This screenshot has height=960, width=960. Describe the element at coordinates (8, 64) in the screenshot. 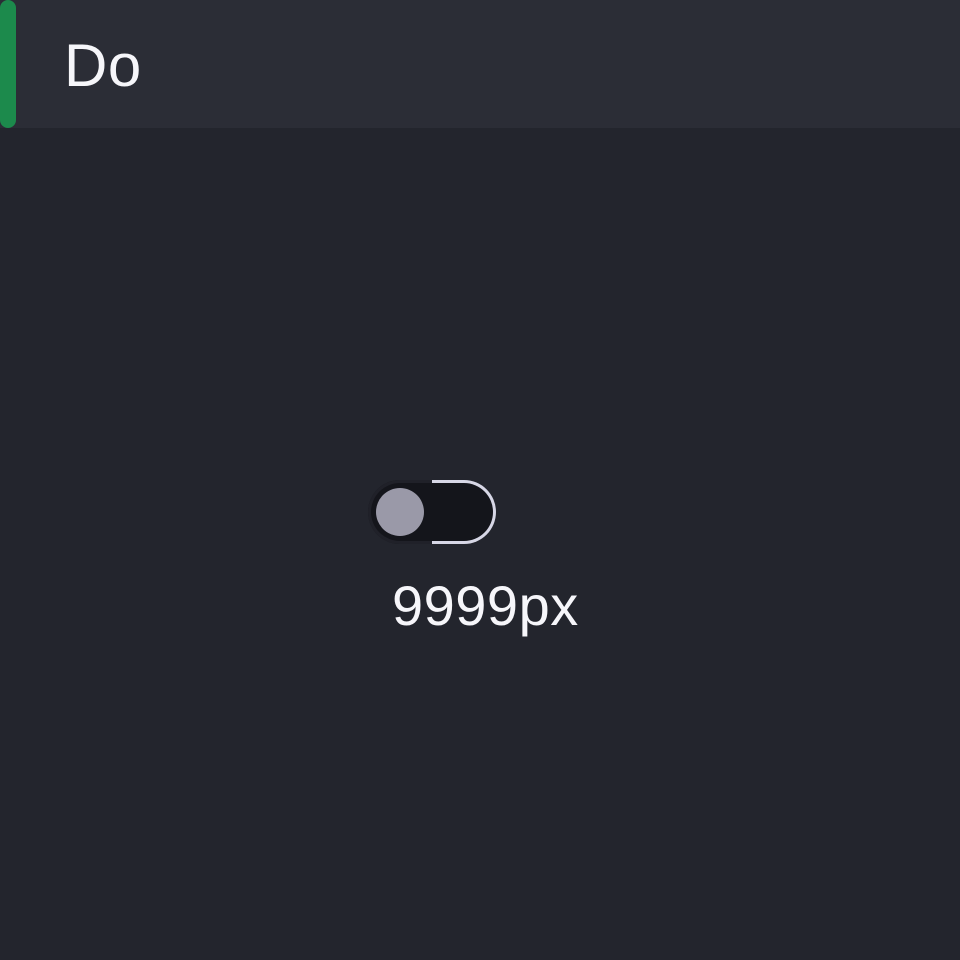

I see `header-accent-bar` at that location.